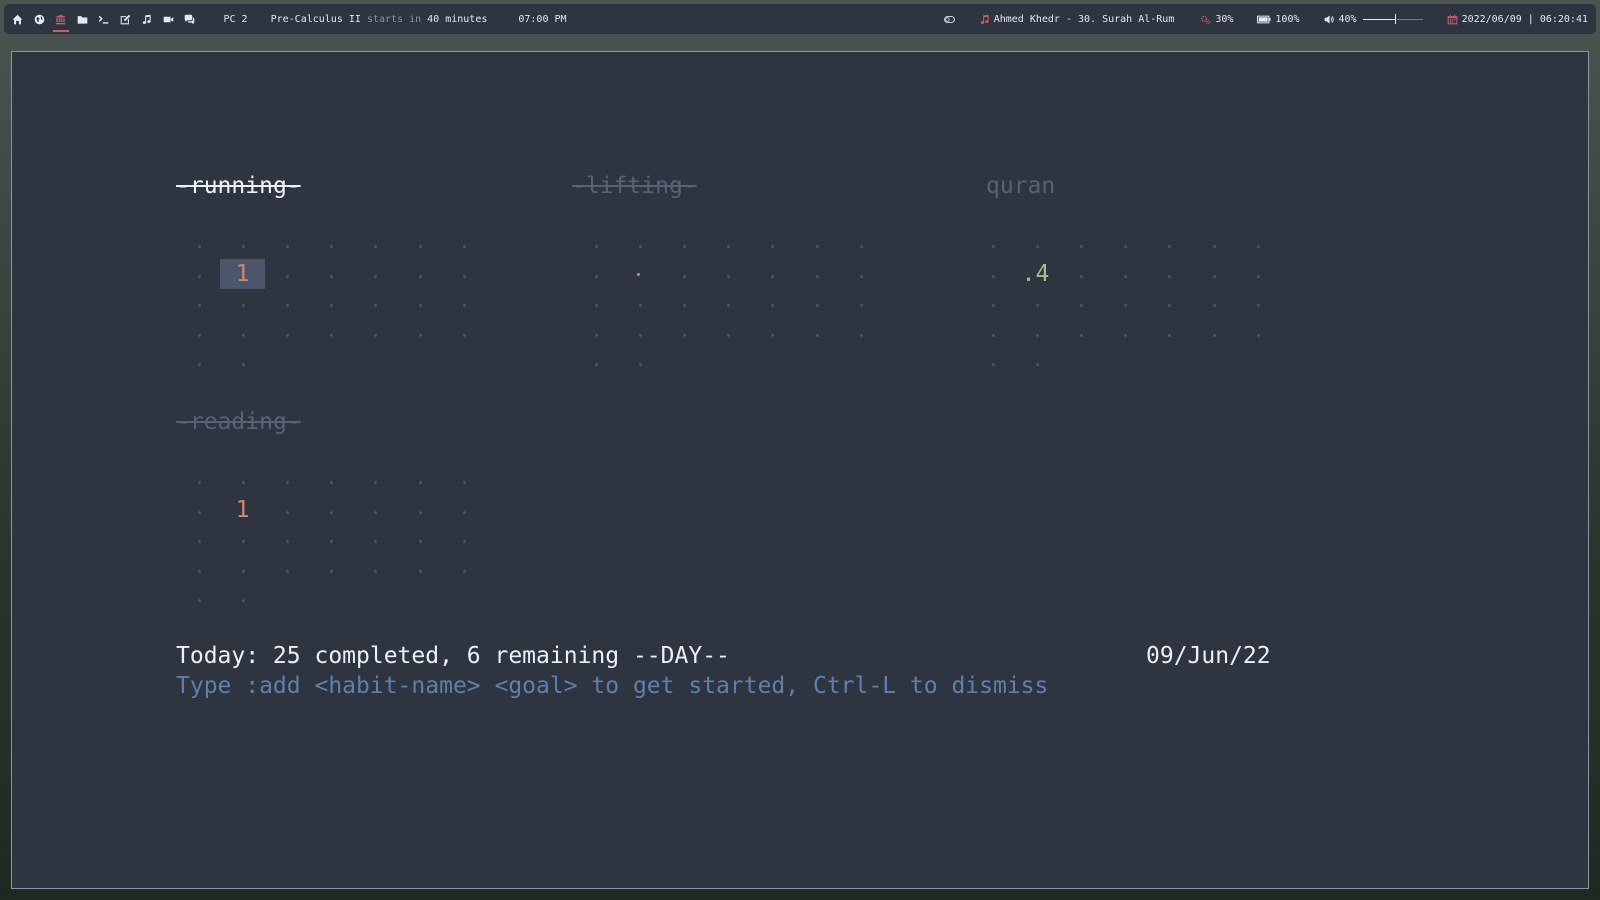 This screenshot has height=900, width=1600. I want to click on toggle-module, so click(951, 19).